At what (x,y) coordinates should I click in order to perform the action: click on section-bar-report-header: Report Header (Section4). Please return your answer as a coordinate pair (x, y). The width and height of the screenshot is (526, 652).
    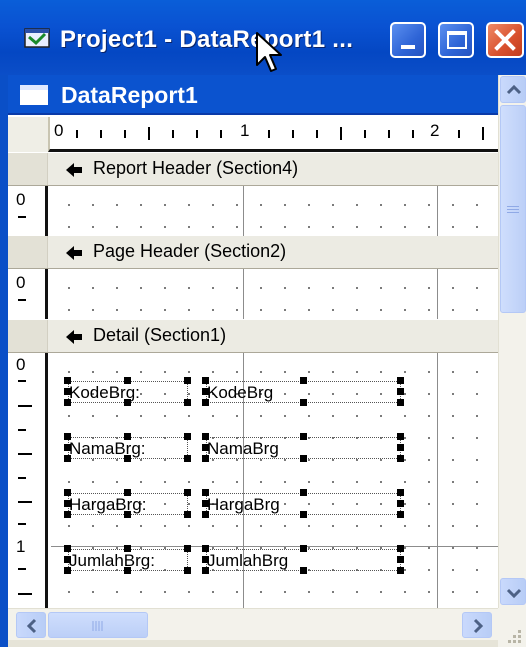
    Looking at the image, I should click on (253, 169).